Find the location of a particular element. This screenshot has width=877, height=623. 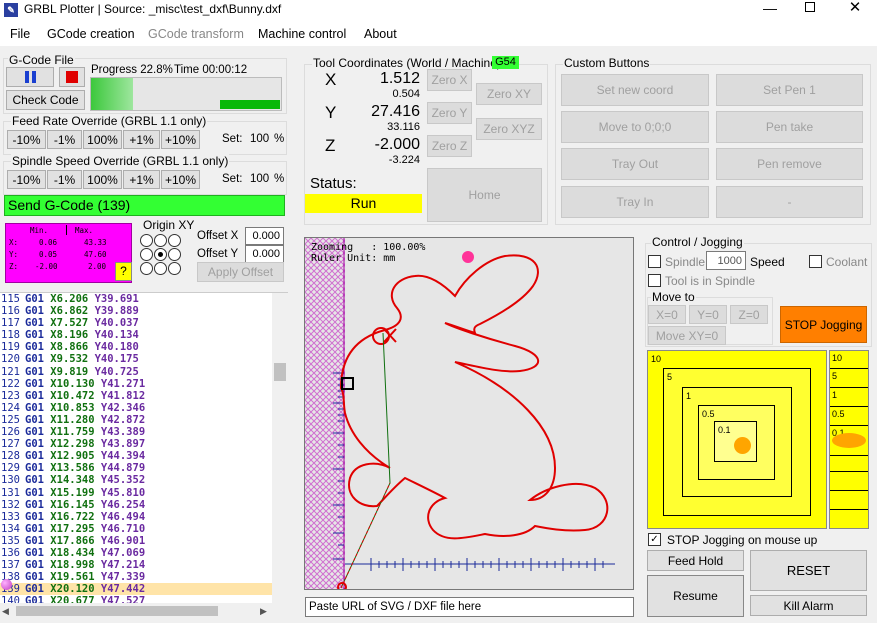

jog-ring-05: 0.5 0.1 is located at coordinates (736, 442).